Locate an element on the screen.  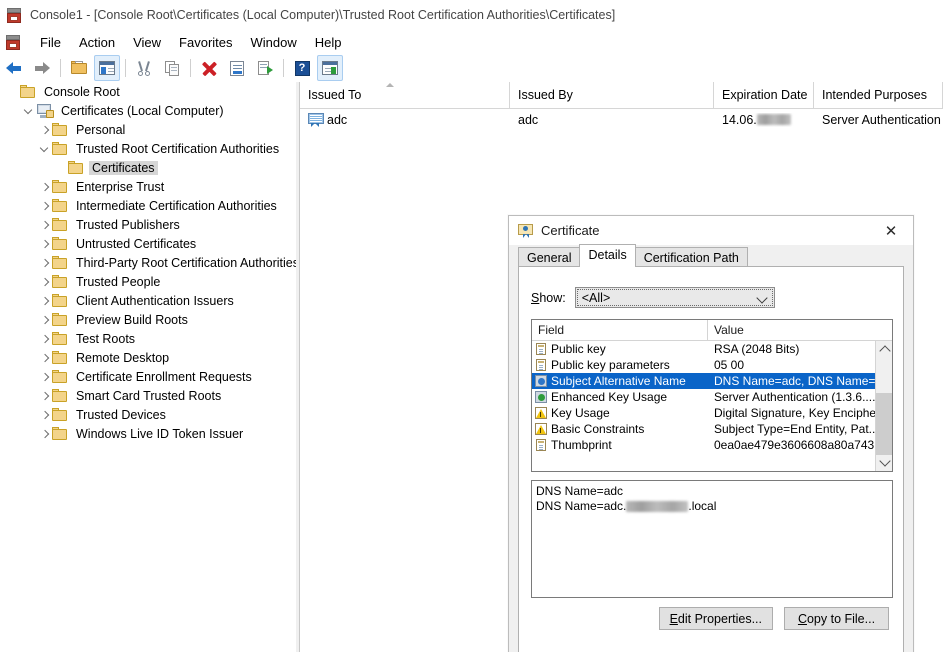
tree-item-trusted-root-certification-authorities: Trusted Root Certification Authorities is located at coordinates (148, 148).